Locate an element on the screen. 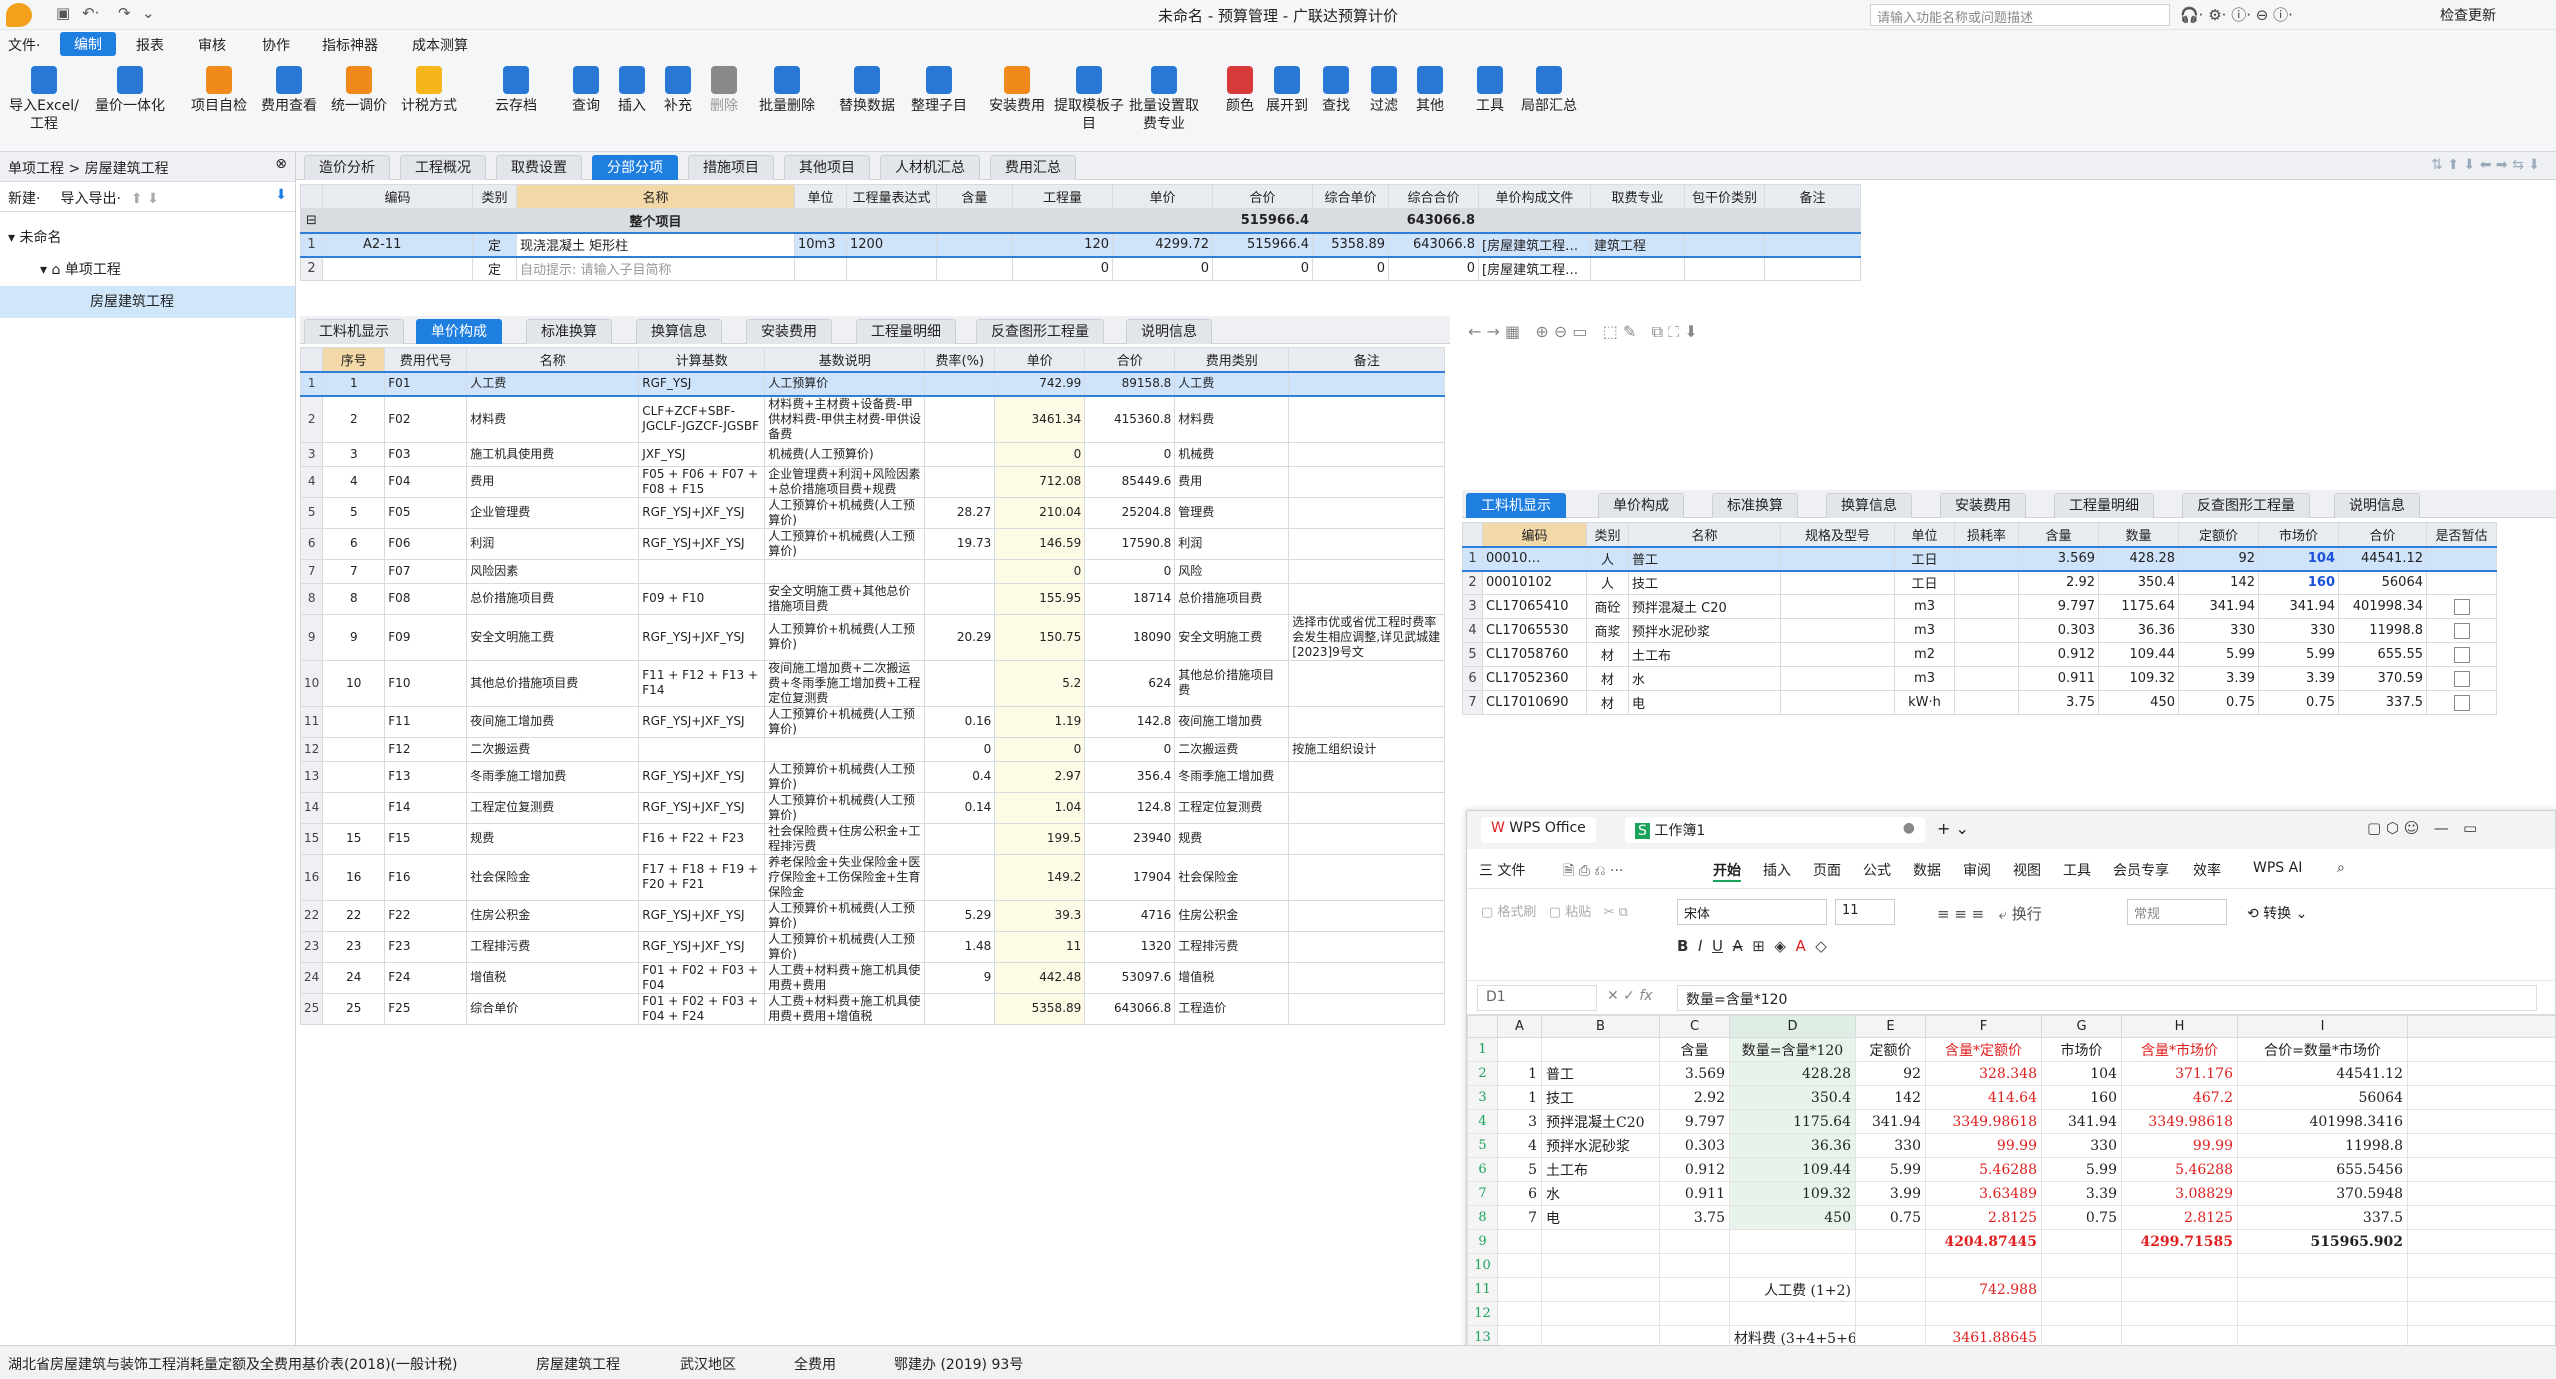  tab-fee-settings: 取费设置 is located at coordinates (539, 167).